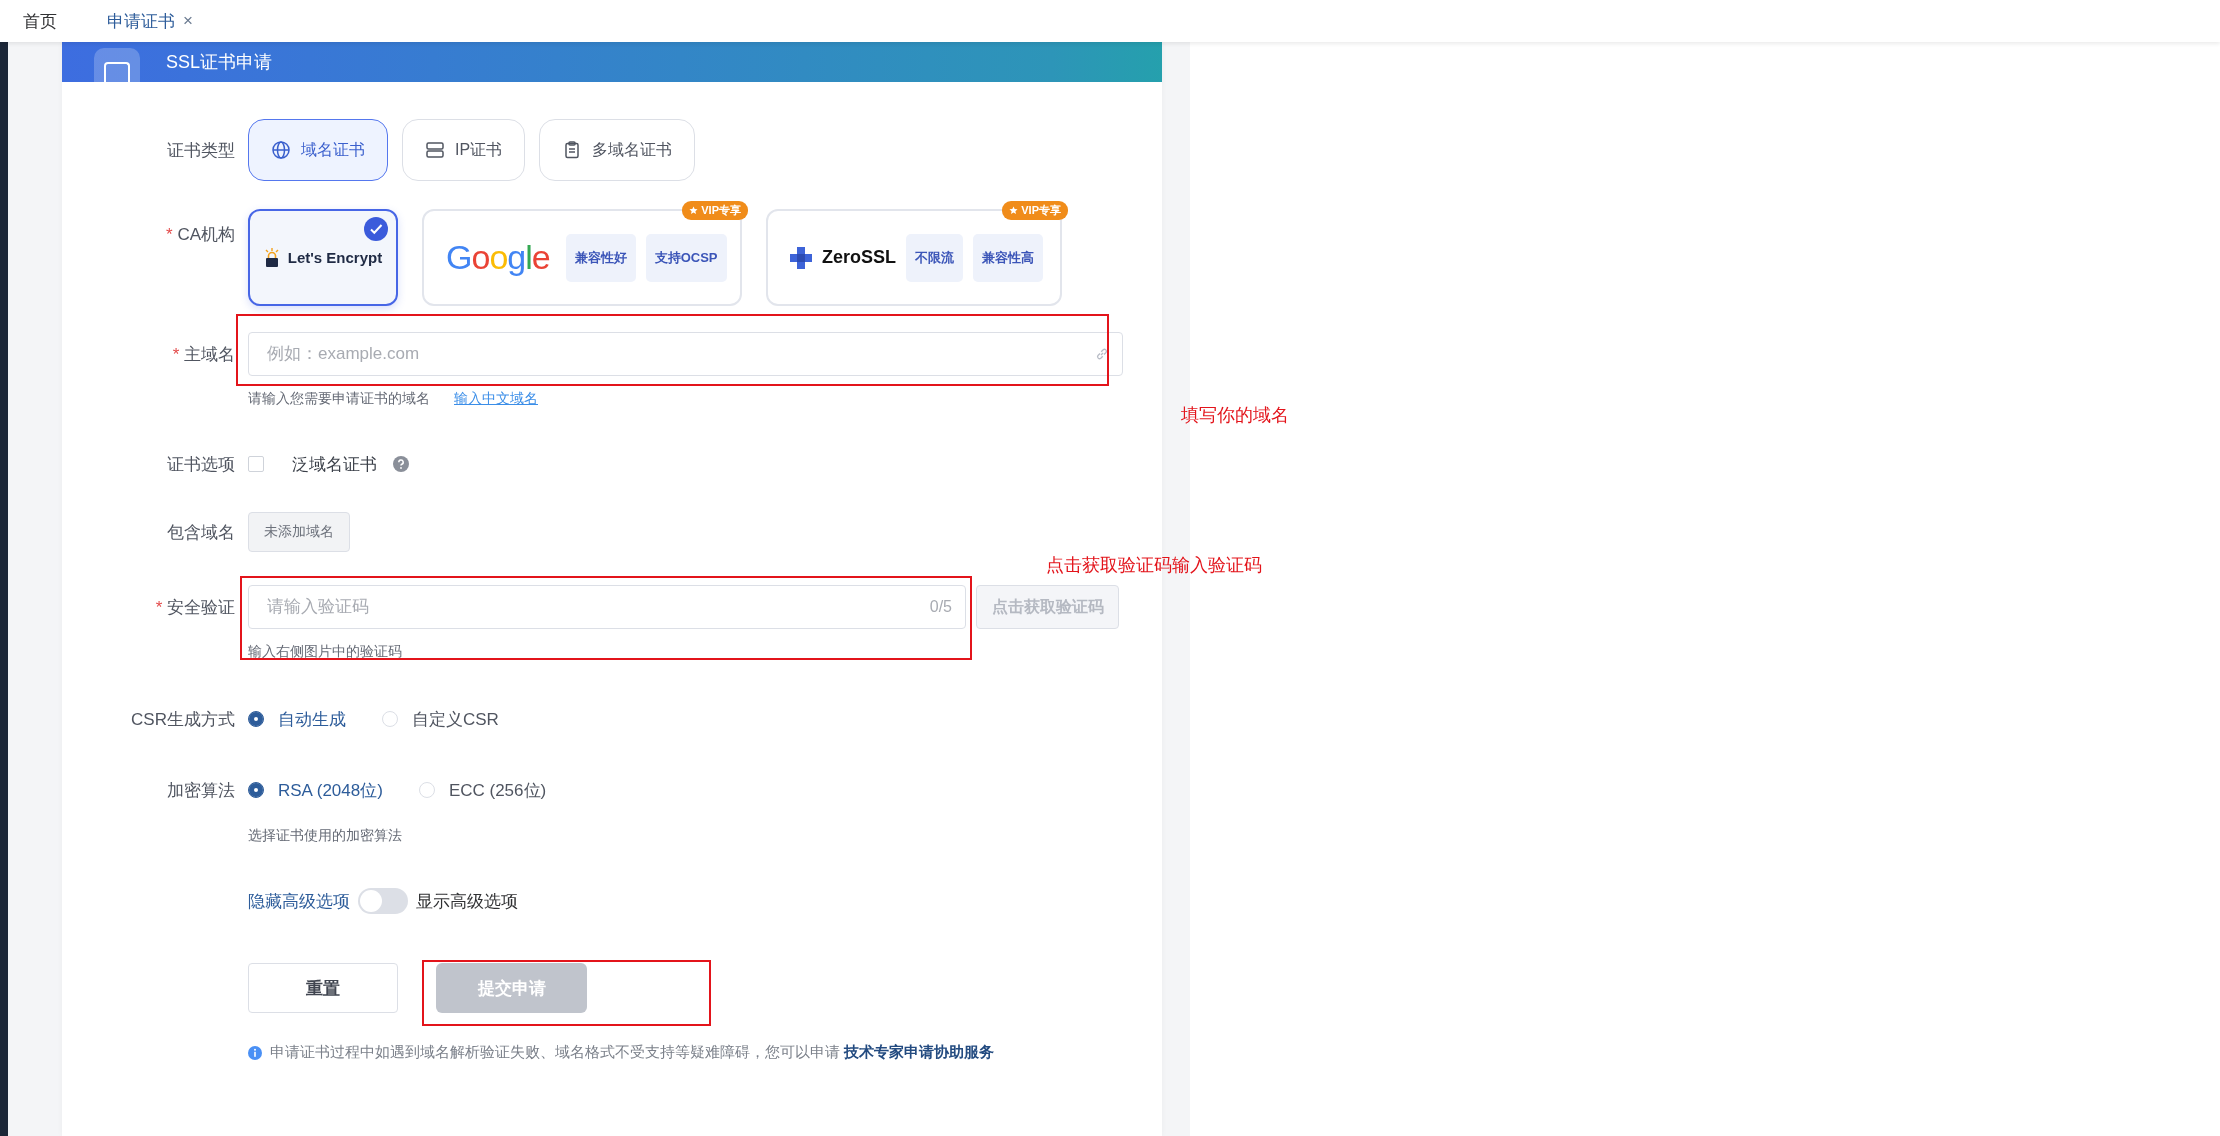  What do you see at coordinates (150, 21) in the screenshot?
I see `tab: 申请证书 ×` at bounding box center [150, 21].